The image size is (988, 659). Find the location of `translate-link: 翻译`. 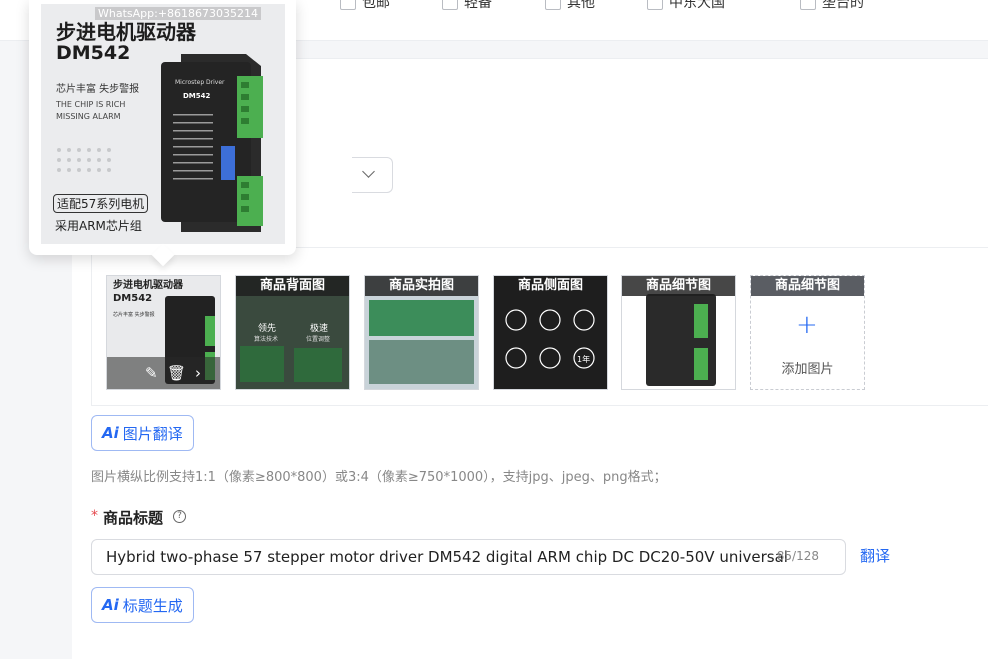

translate-link: 翻译 is located at coordinates (875, 555).